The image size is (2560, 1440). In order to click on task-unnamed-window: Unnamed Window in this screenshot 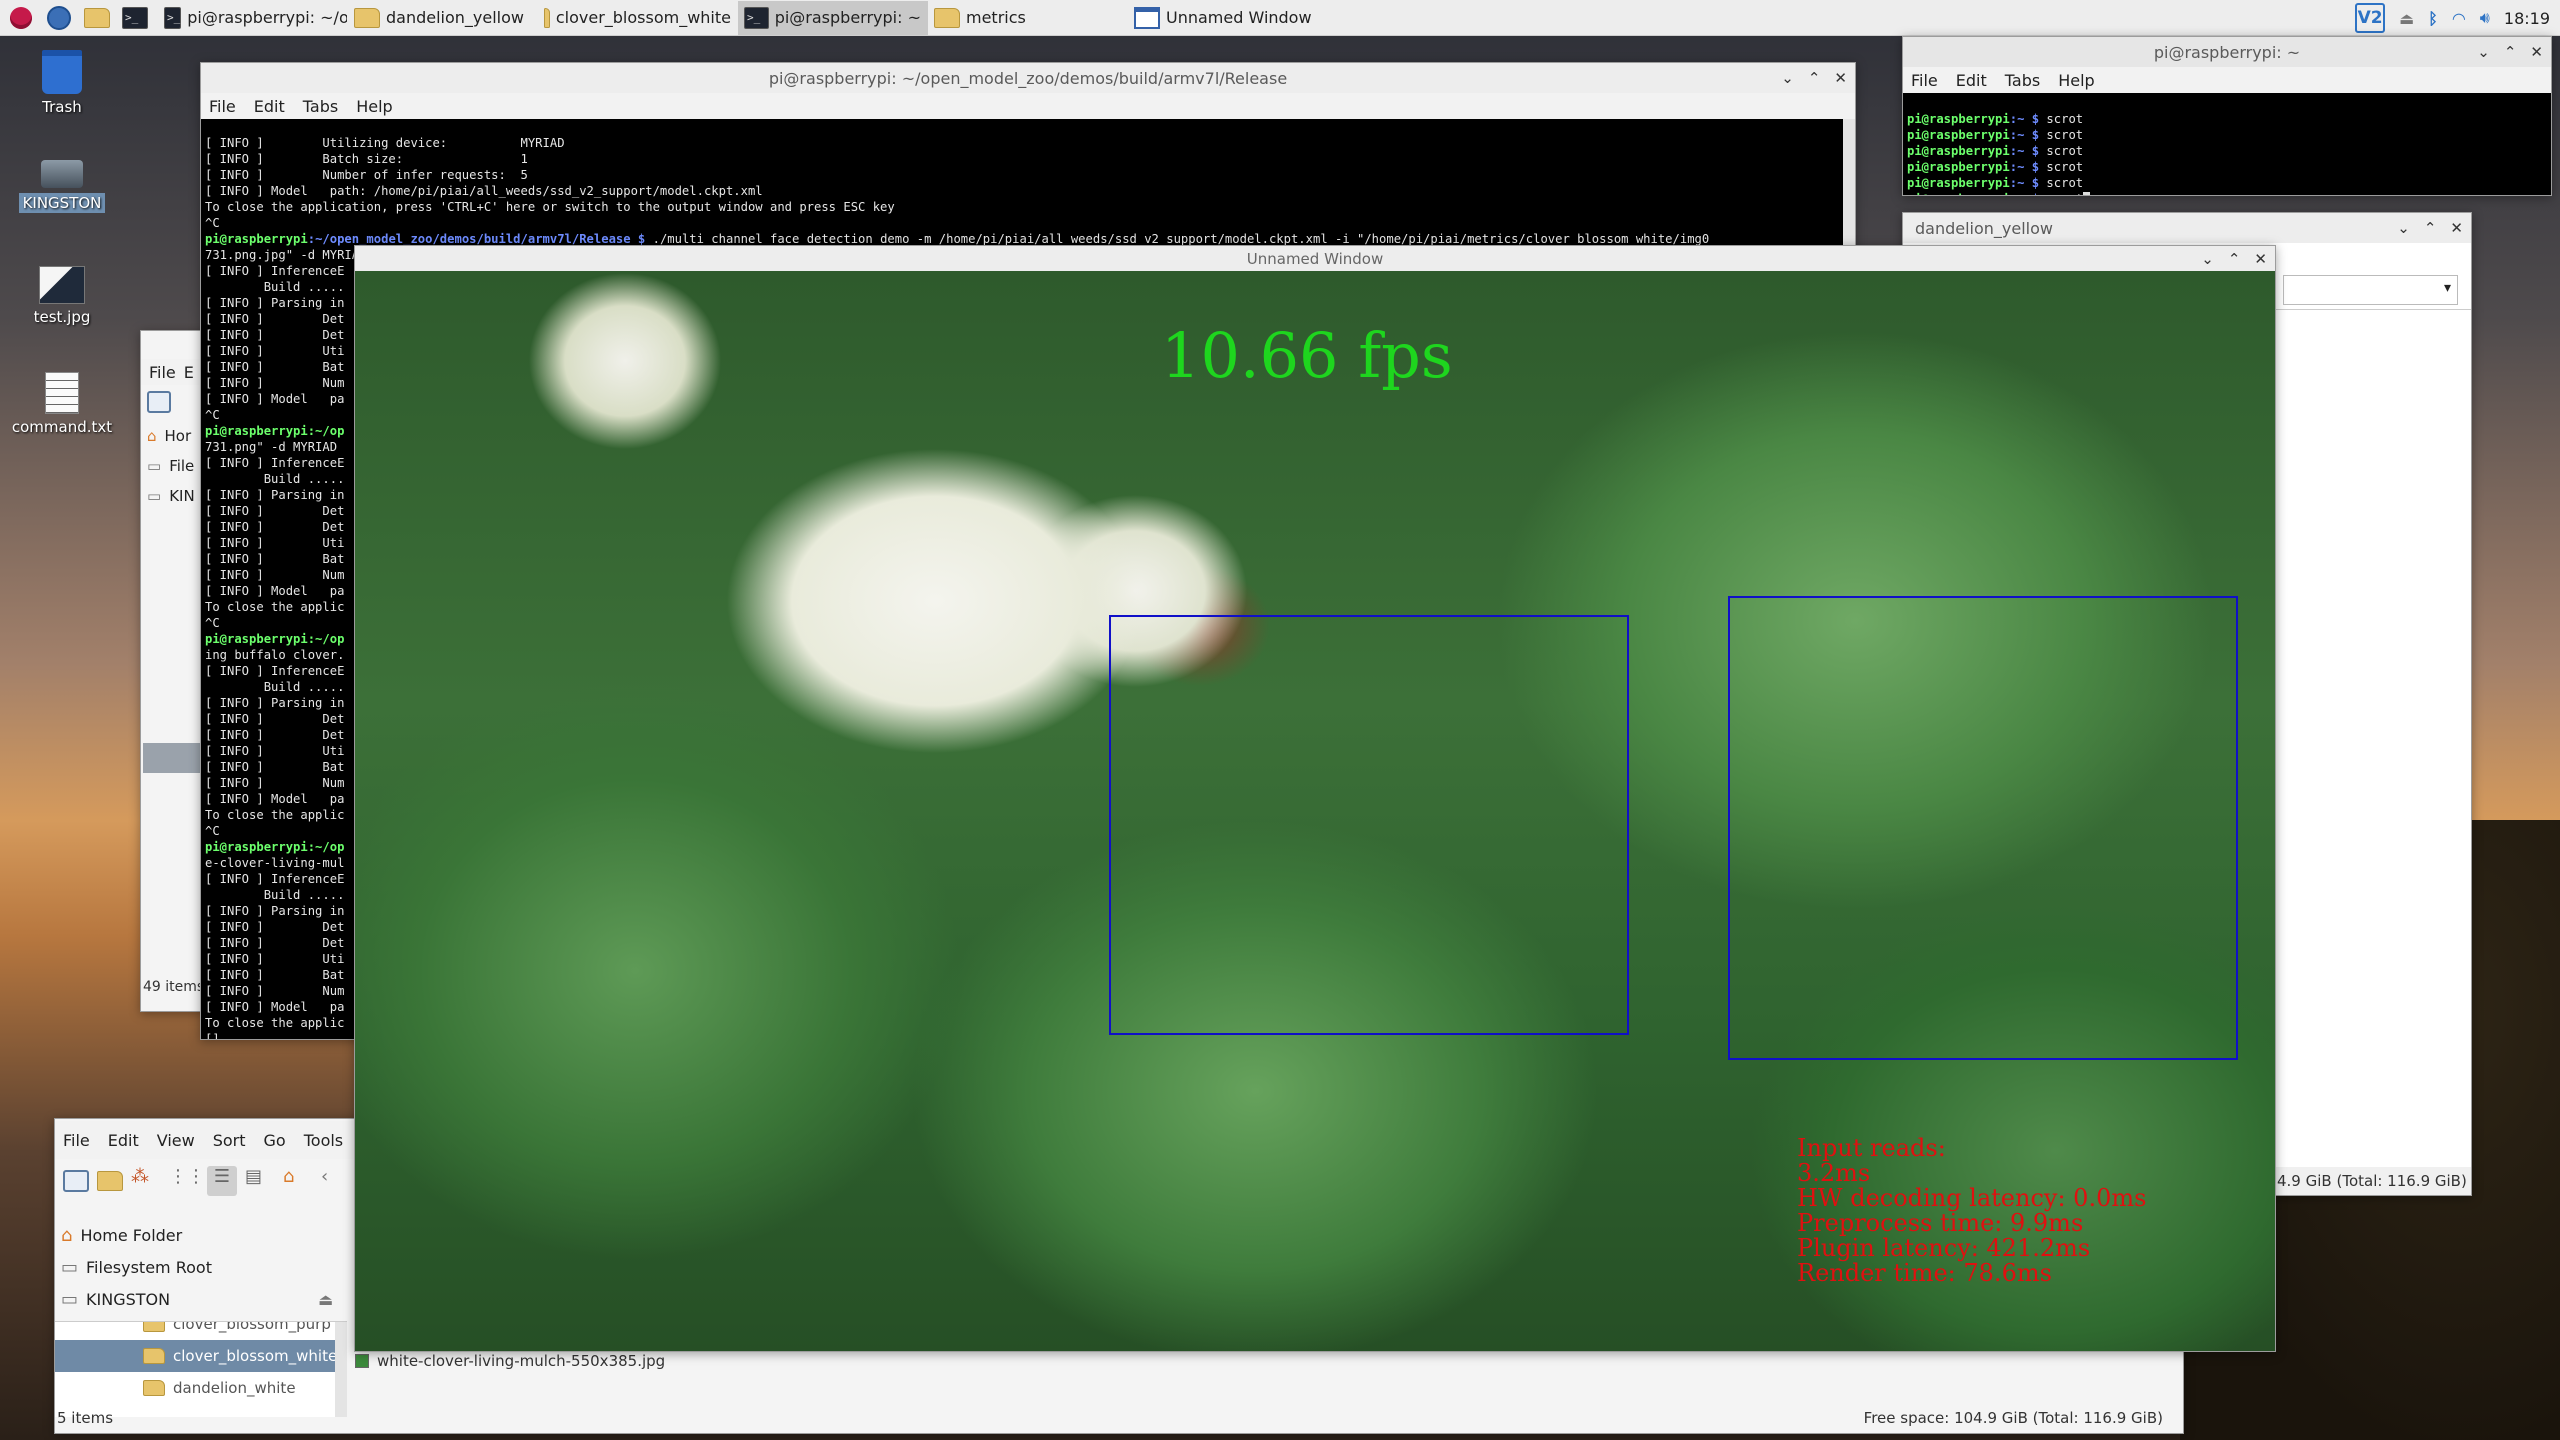, I will do `click(1228, 18)`.